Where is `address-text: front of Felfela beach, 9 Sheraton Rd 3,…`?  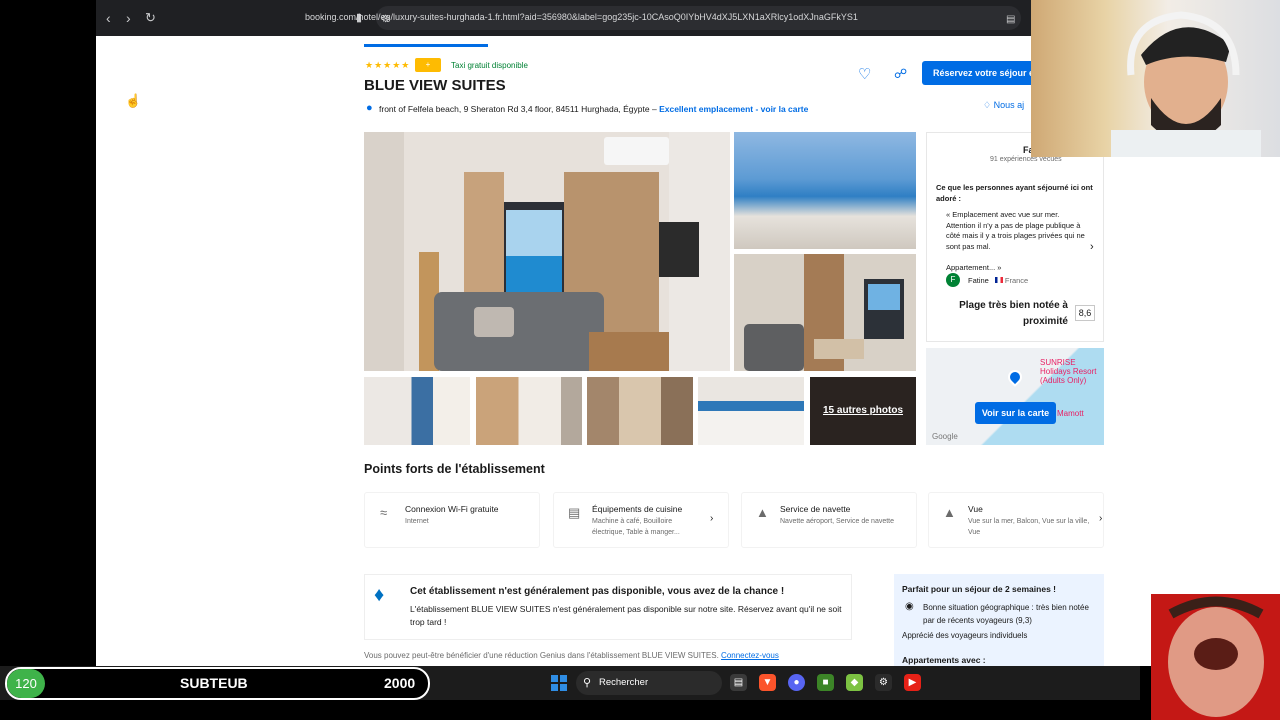 address-text: front of Felfela beach, 9 Sheraton Rd 3,… is located at coordinates (518, 109).